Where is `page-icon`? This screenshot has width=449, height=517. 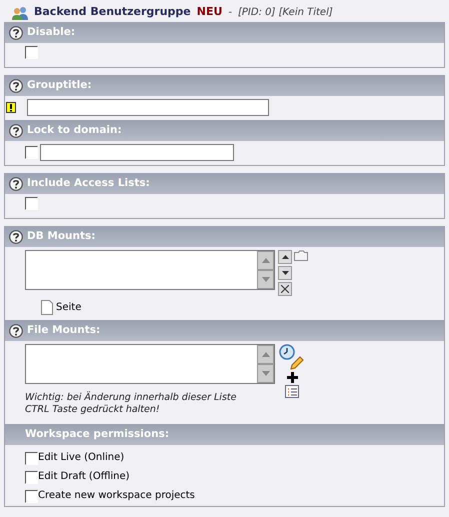 page-icon is located at coordinates (47, 307).